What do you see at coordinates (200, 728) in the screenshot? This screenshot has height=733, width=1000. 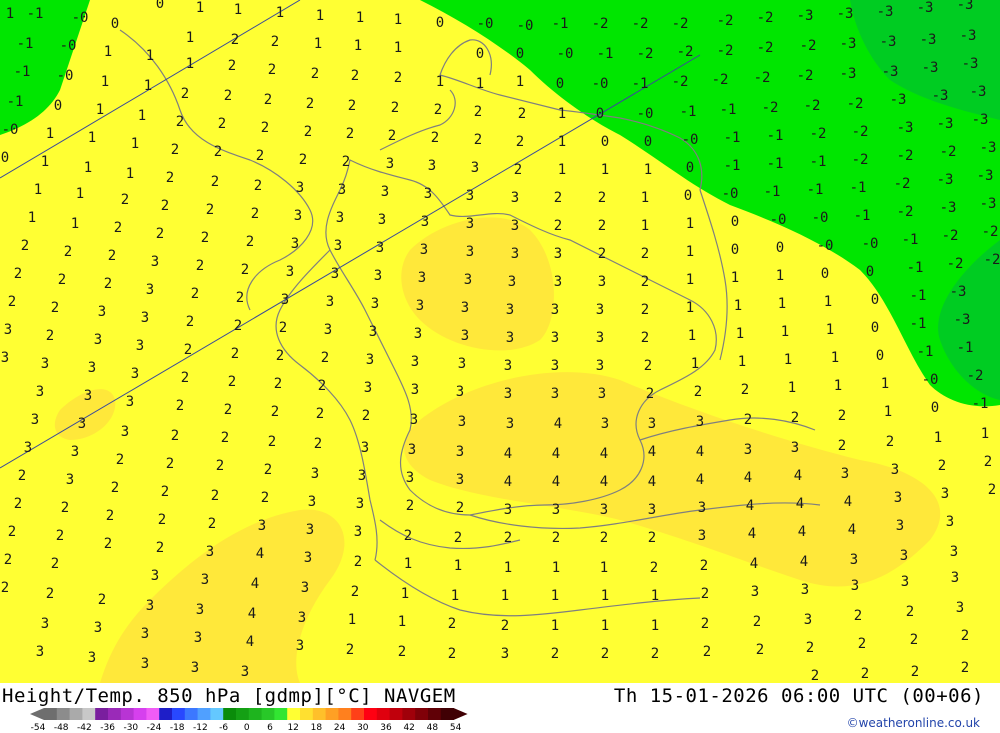 I see `legend-tick-label: -12` at bounding box center [200, 728].